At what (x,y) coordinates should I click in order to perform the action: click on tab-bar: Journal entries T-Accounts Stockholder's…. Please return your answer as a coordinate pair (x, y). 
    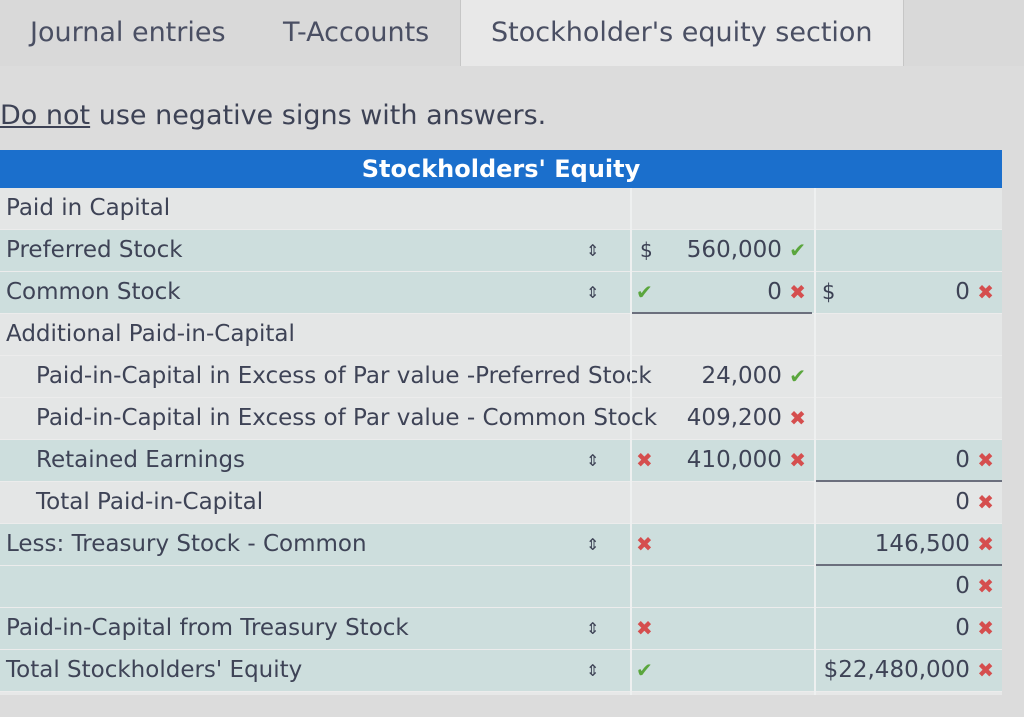
    Looking at the image, I should click on (512, 33).